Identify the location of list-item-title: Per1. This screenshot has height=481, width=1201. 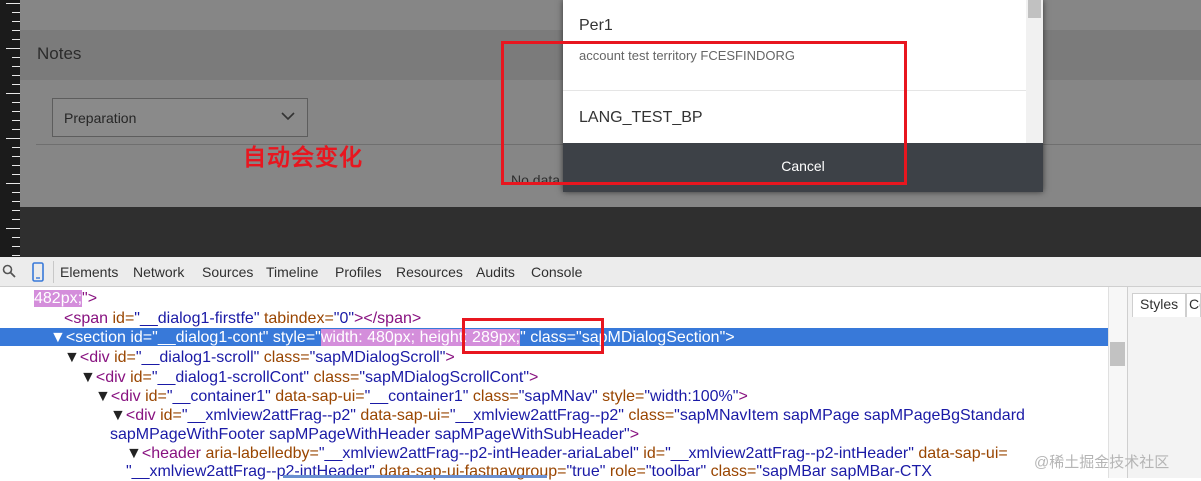
(596, 26).